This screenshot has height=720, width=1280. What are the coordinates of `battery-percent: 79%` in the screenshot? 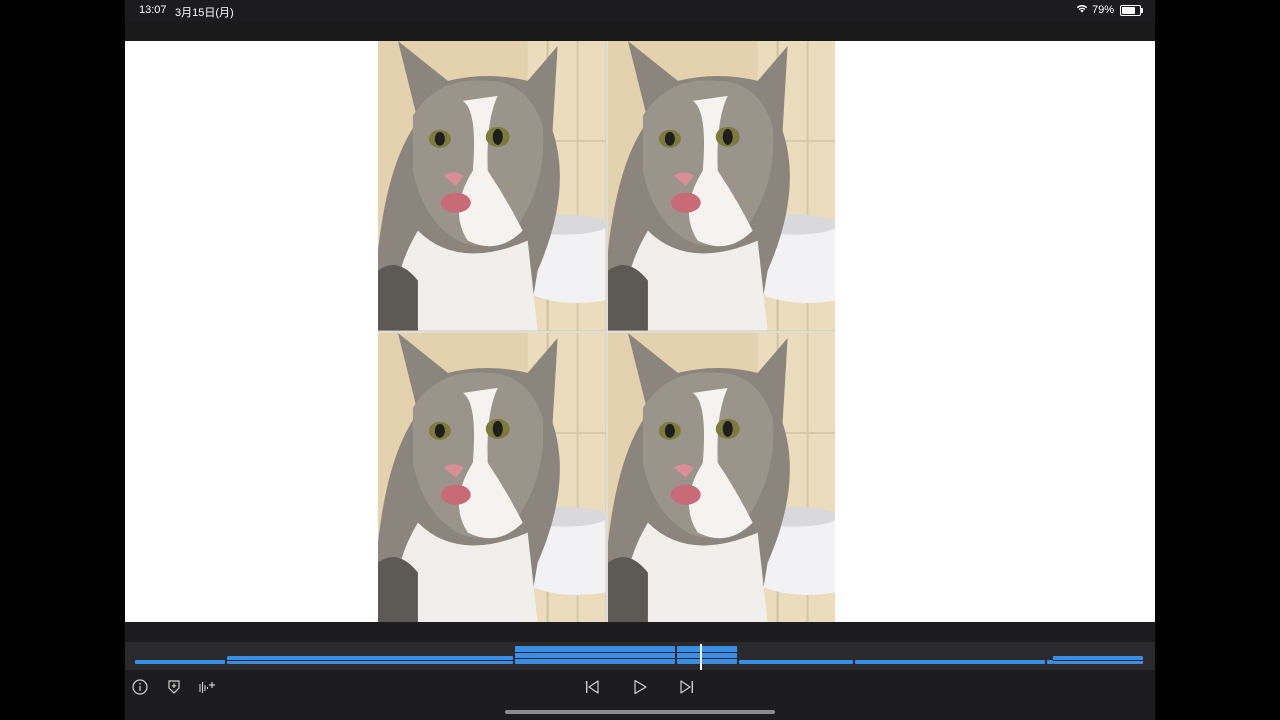 It's located at (1102, 10).